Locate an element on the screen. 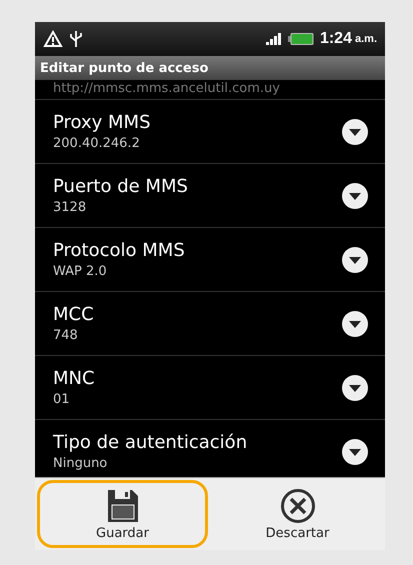 This screenshot has width=413, height=565. setting-label: Proxy MMS is located at coordinates (102, 123).